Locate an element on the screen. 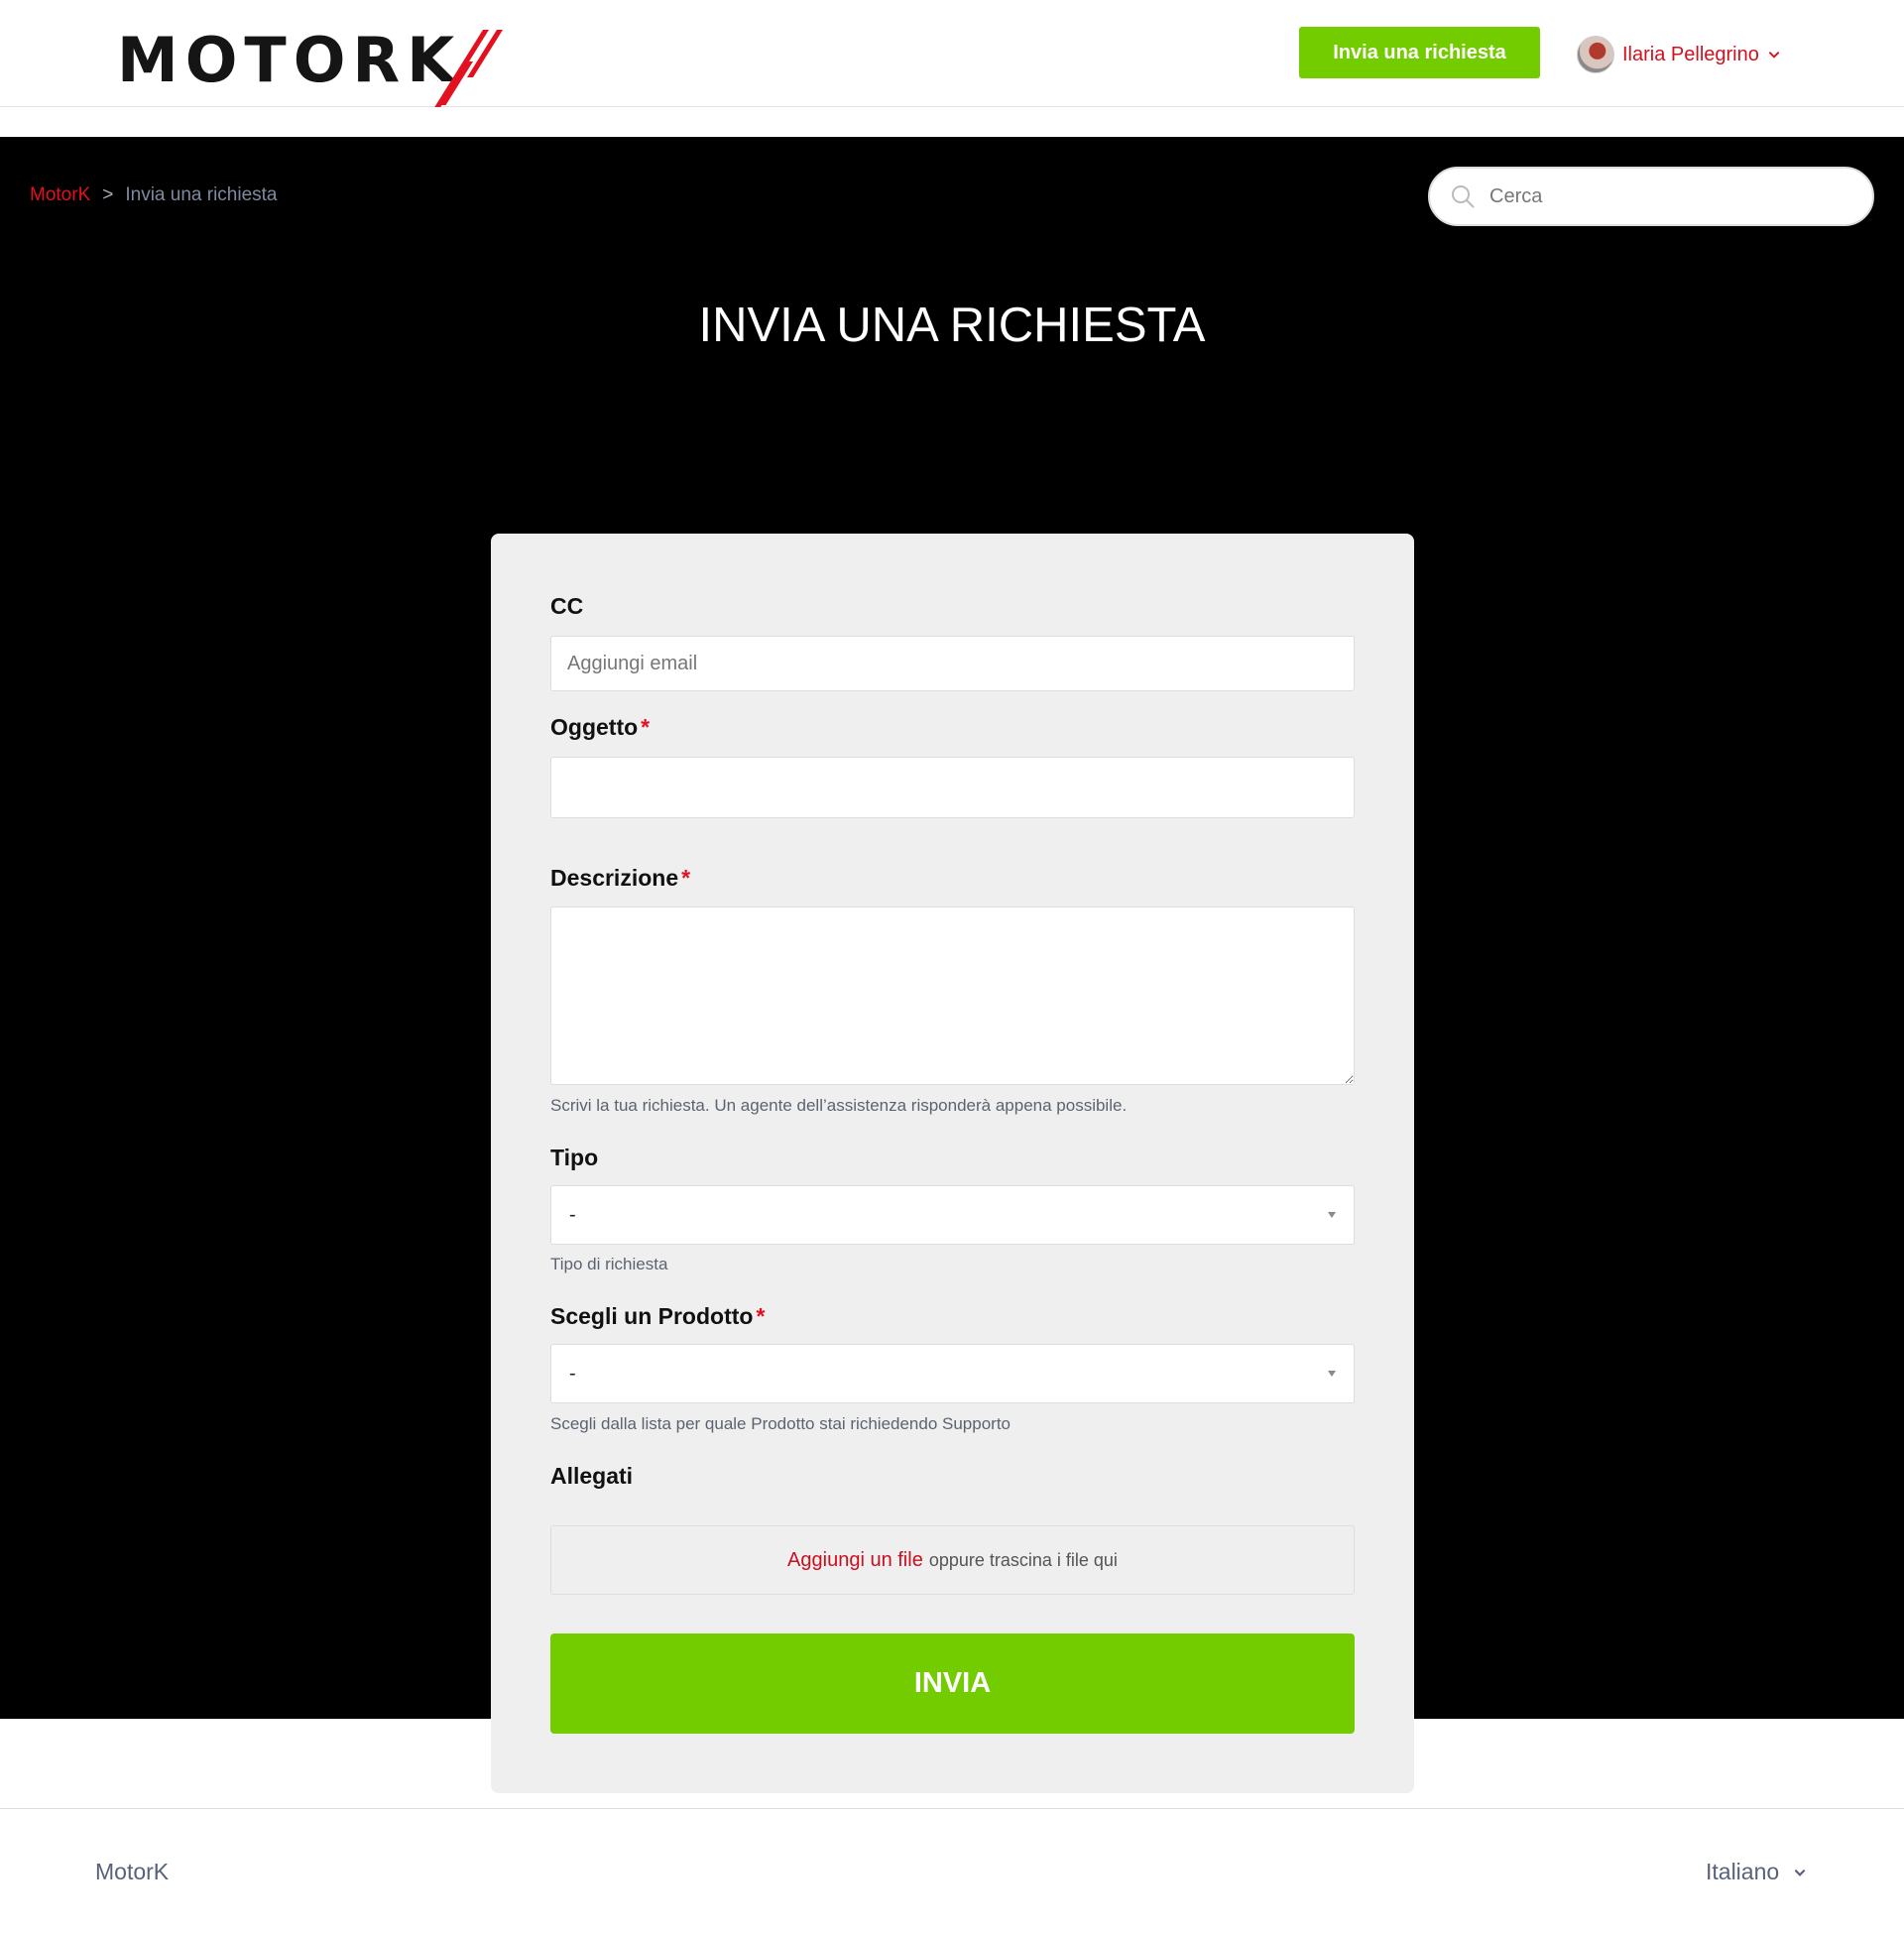 The image size is (1904, 1934). type-selected-value: - is located at coordinates (572, 1214).